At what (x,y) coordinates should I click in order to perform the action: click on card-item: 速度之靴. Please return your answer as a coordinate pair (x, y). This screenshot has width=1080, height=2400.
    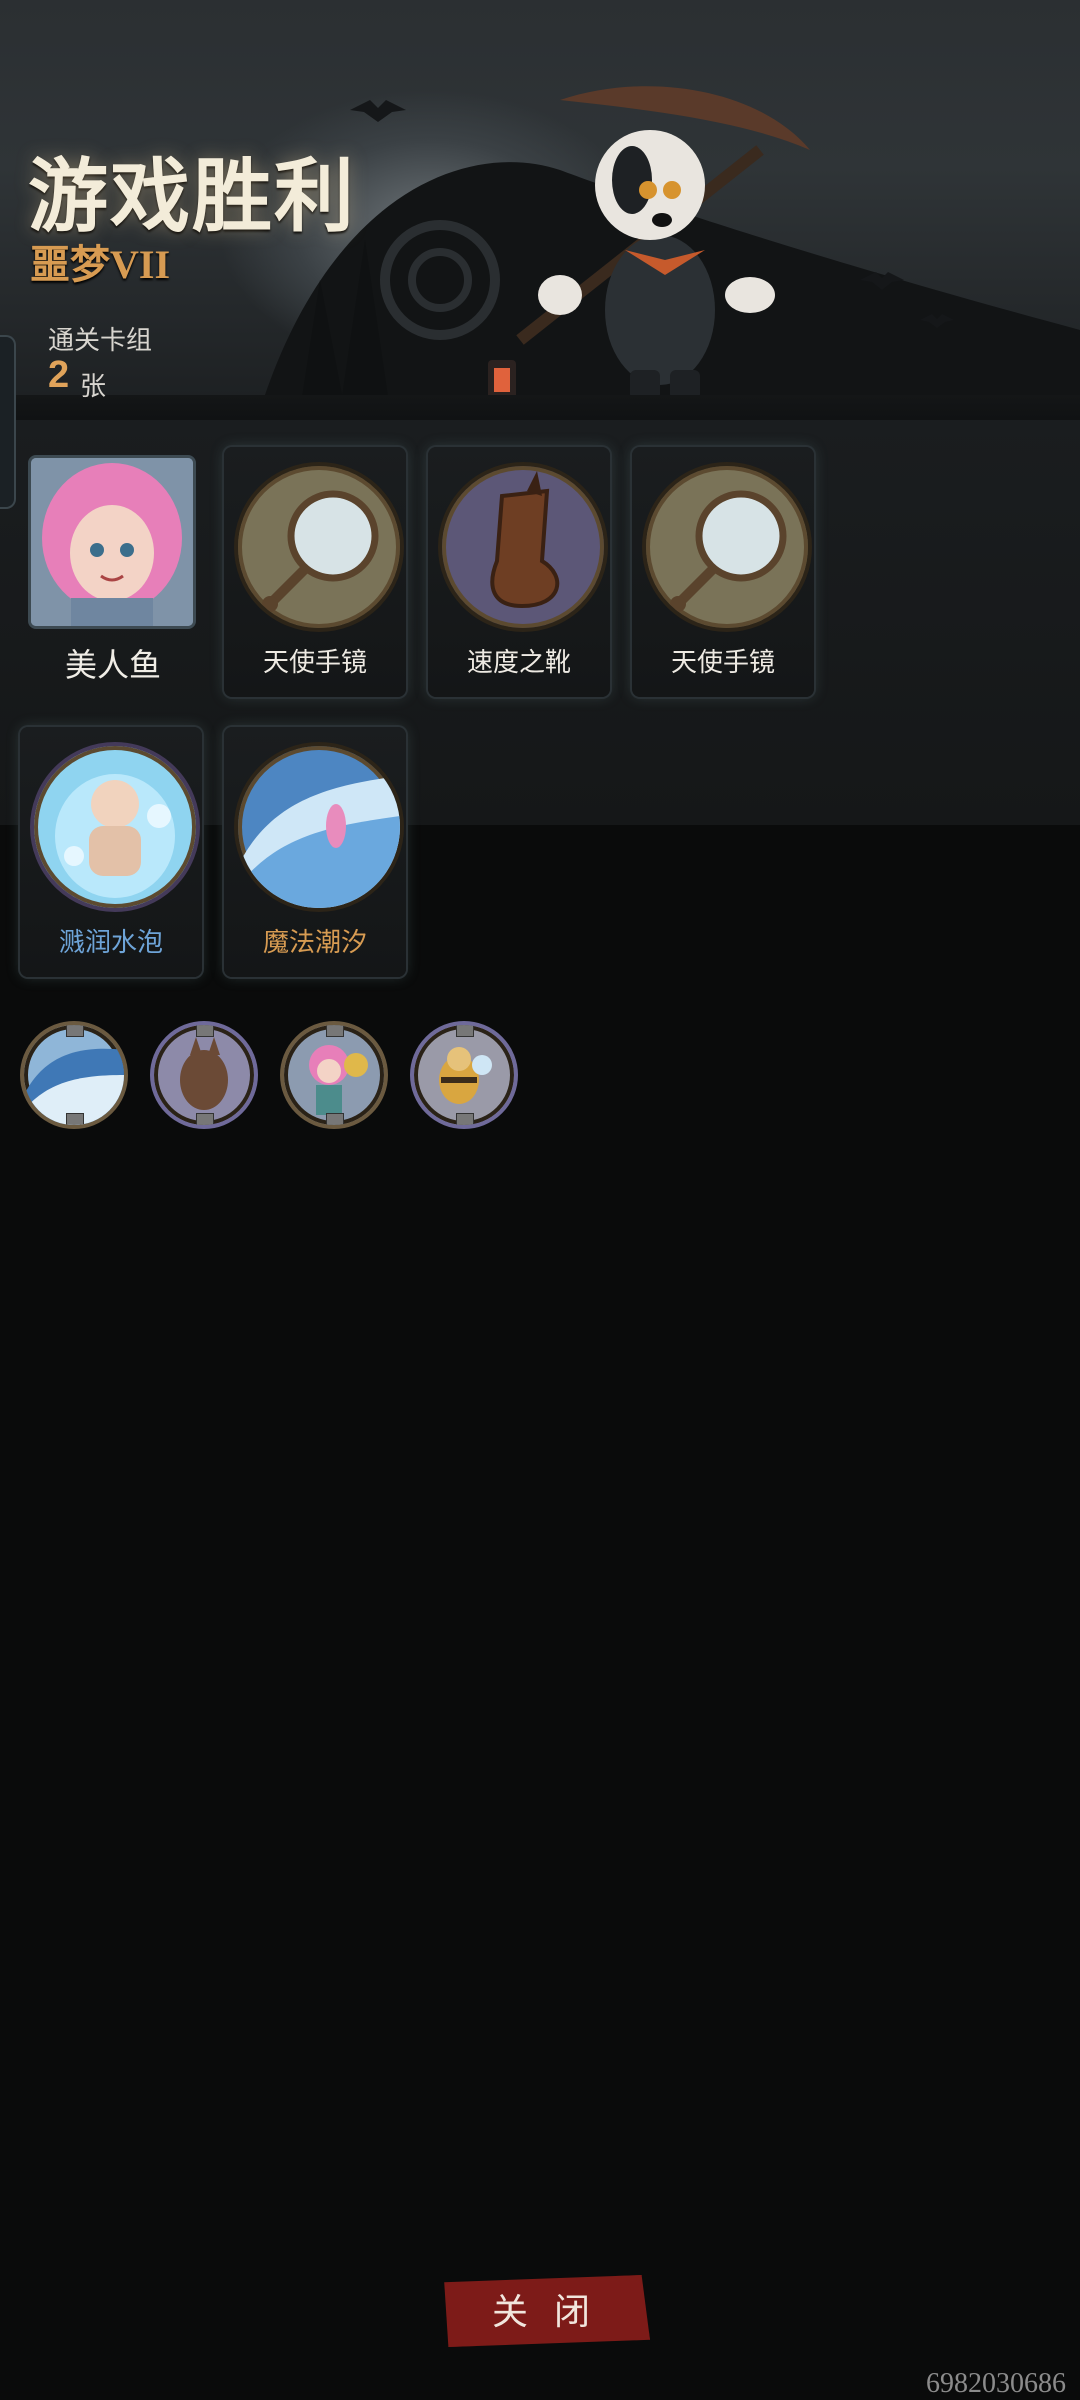
    Looking at the image, I should click on (519, 572).